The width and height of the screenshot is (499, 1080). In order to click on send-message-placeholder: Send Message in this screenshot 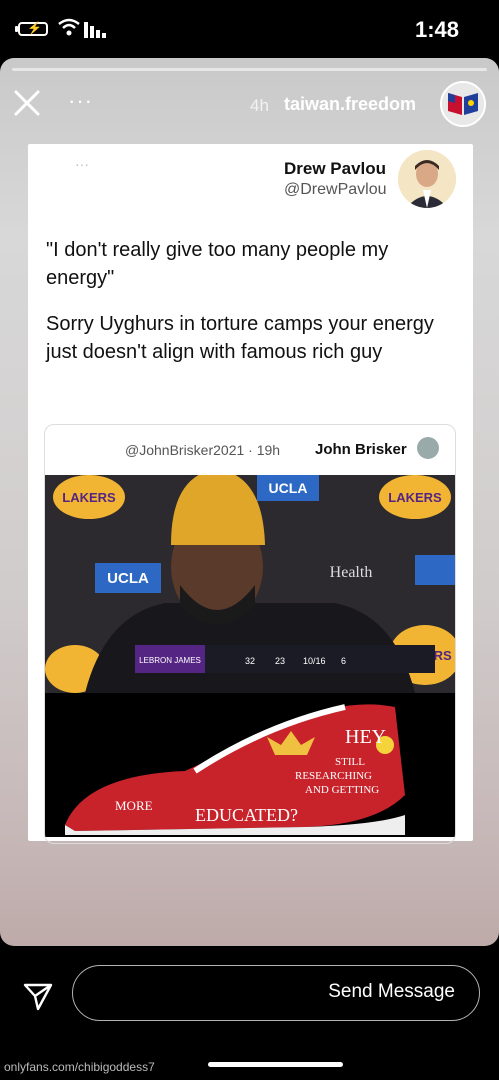, I will do `click(391, 991)`.